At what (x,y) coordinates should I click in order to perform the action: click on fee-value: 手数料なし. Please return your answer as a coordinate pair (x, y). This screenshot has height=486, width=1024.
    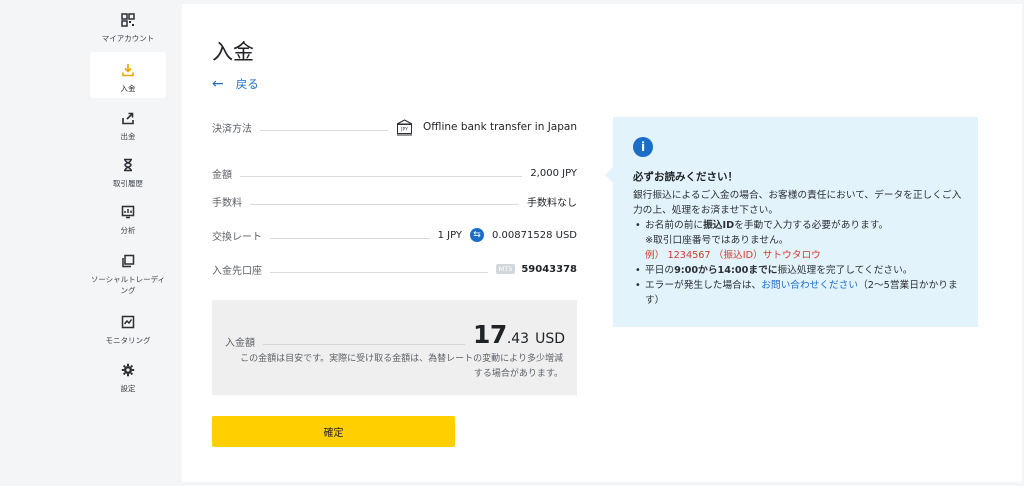
    Looking at the image, I should click on (552, 203).